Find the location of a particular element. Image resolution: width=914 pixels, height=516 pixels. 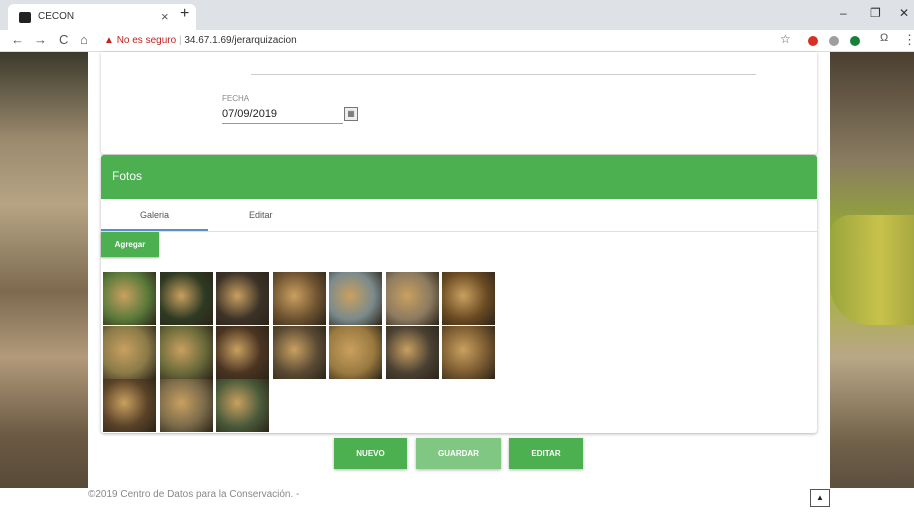

browser-tab: CECON × is located at coordinates (102, 17).